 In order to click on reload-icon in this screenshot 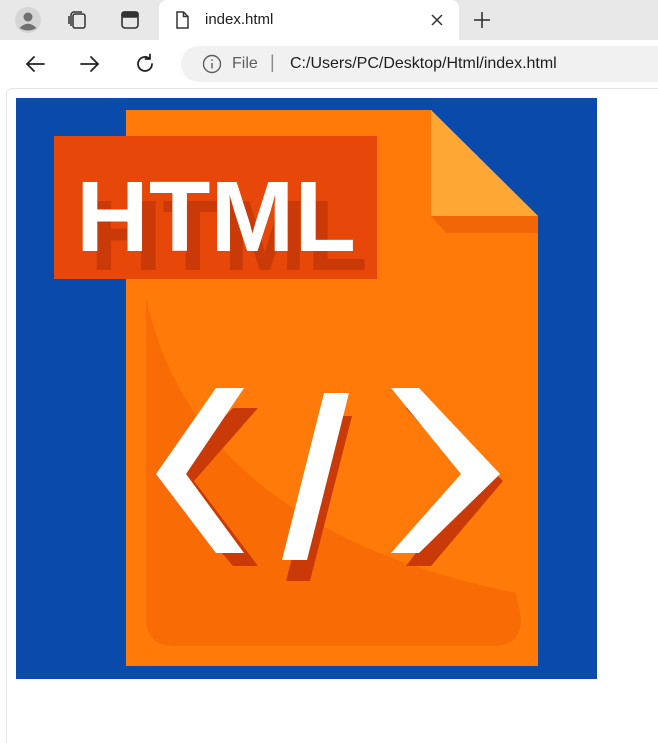, I will do `click(145, 62)`.